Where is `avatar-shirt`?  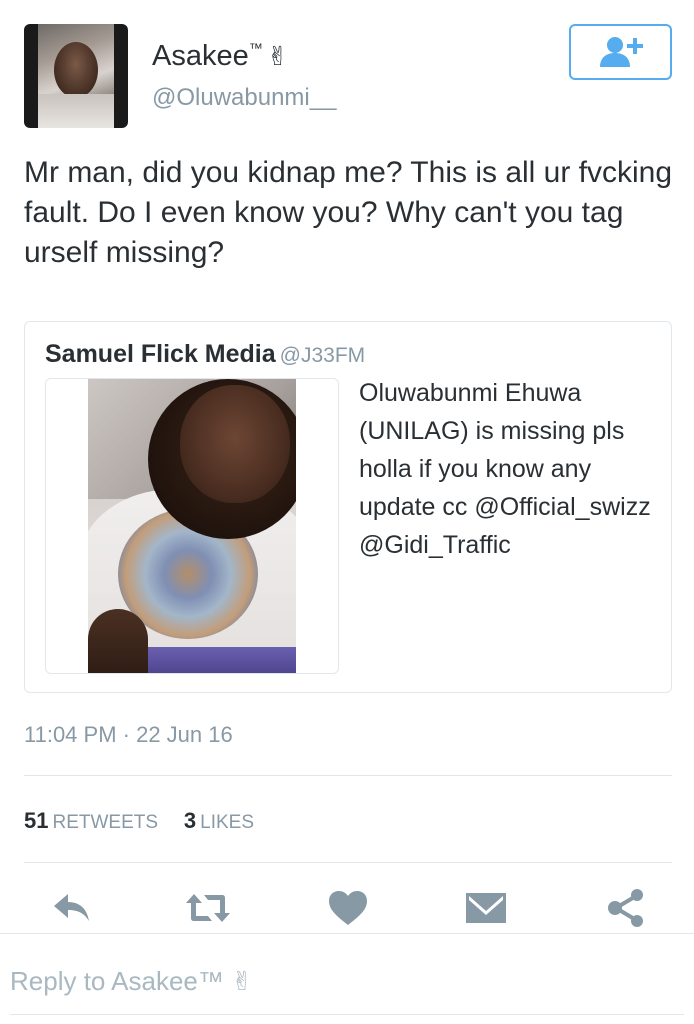 avatar-shirt is located at coordinates (76, 111).